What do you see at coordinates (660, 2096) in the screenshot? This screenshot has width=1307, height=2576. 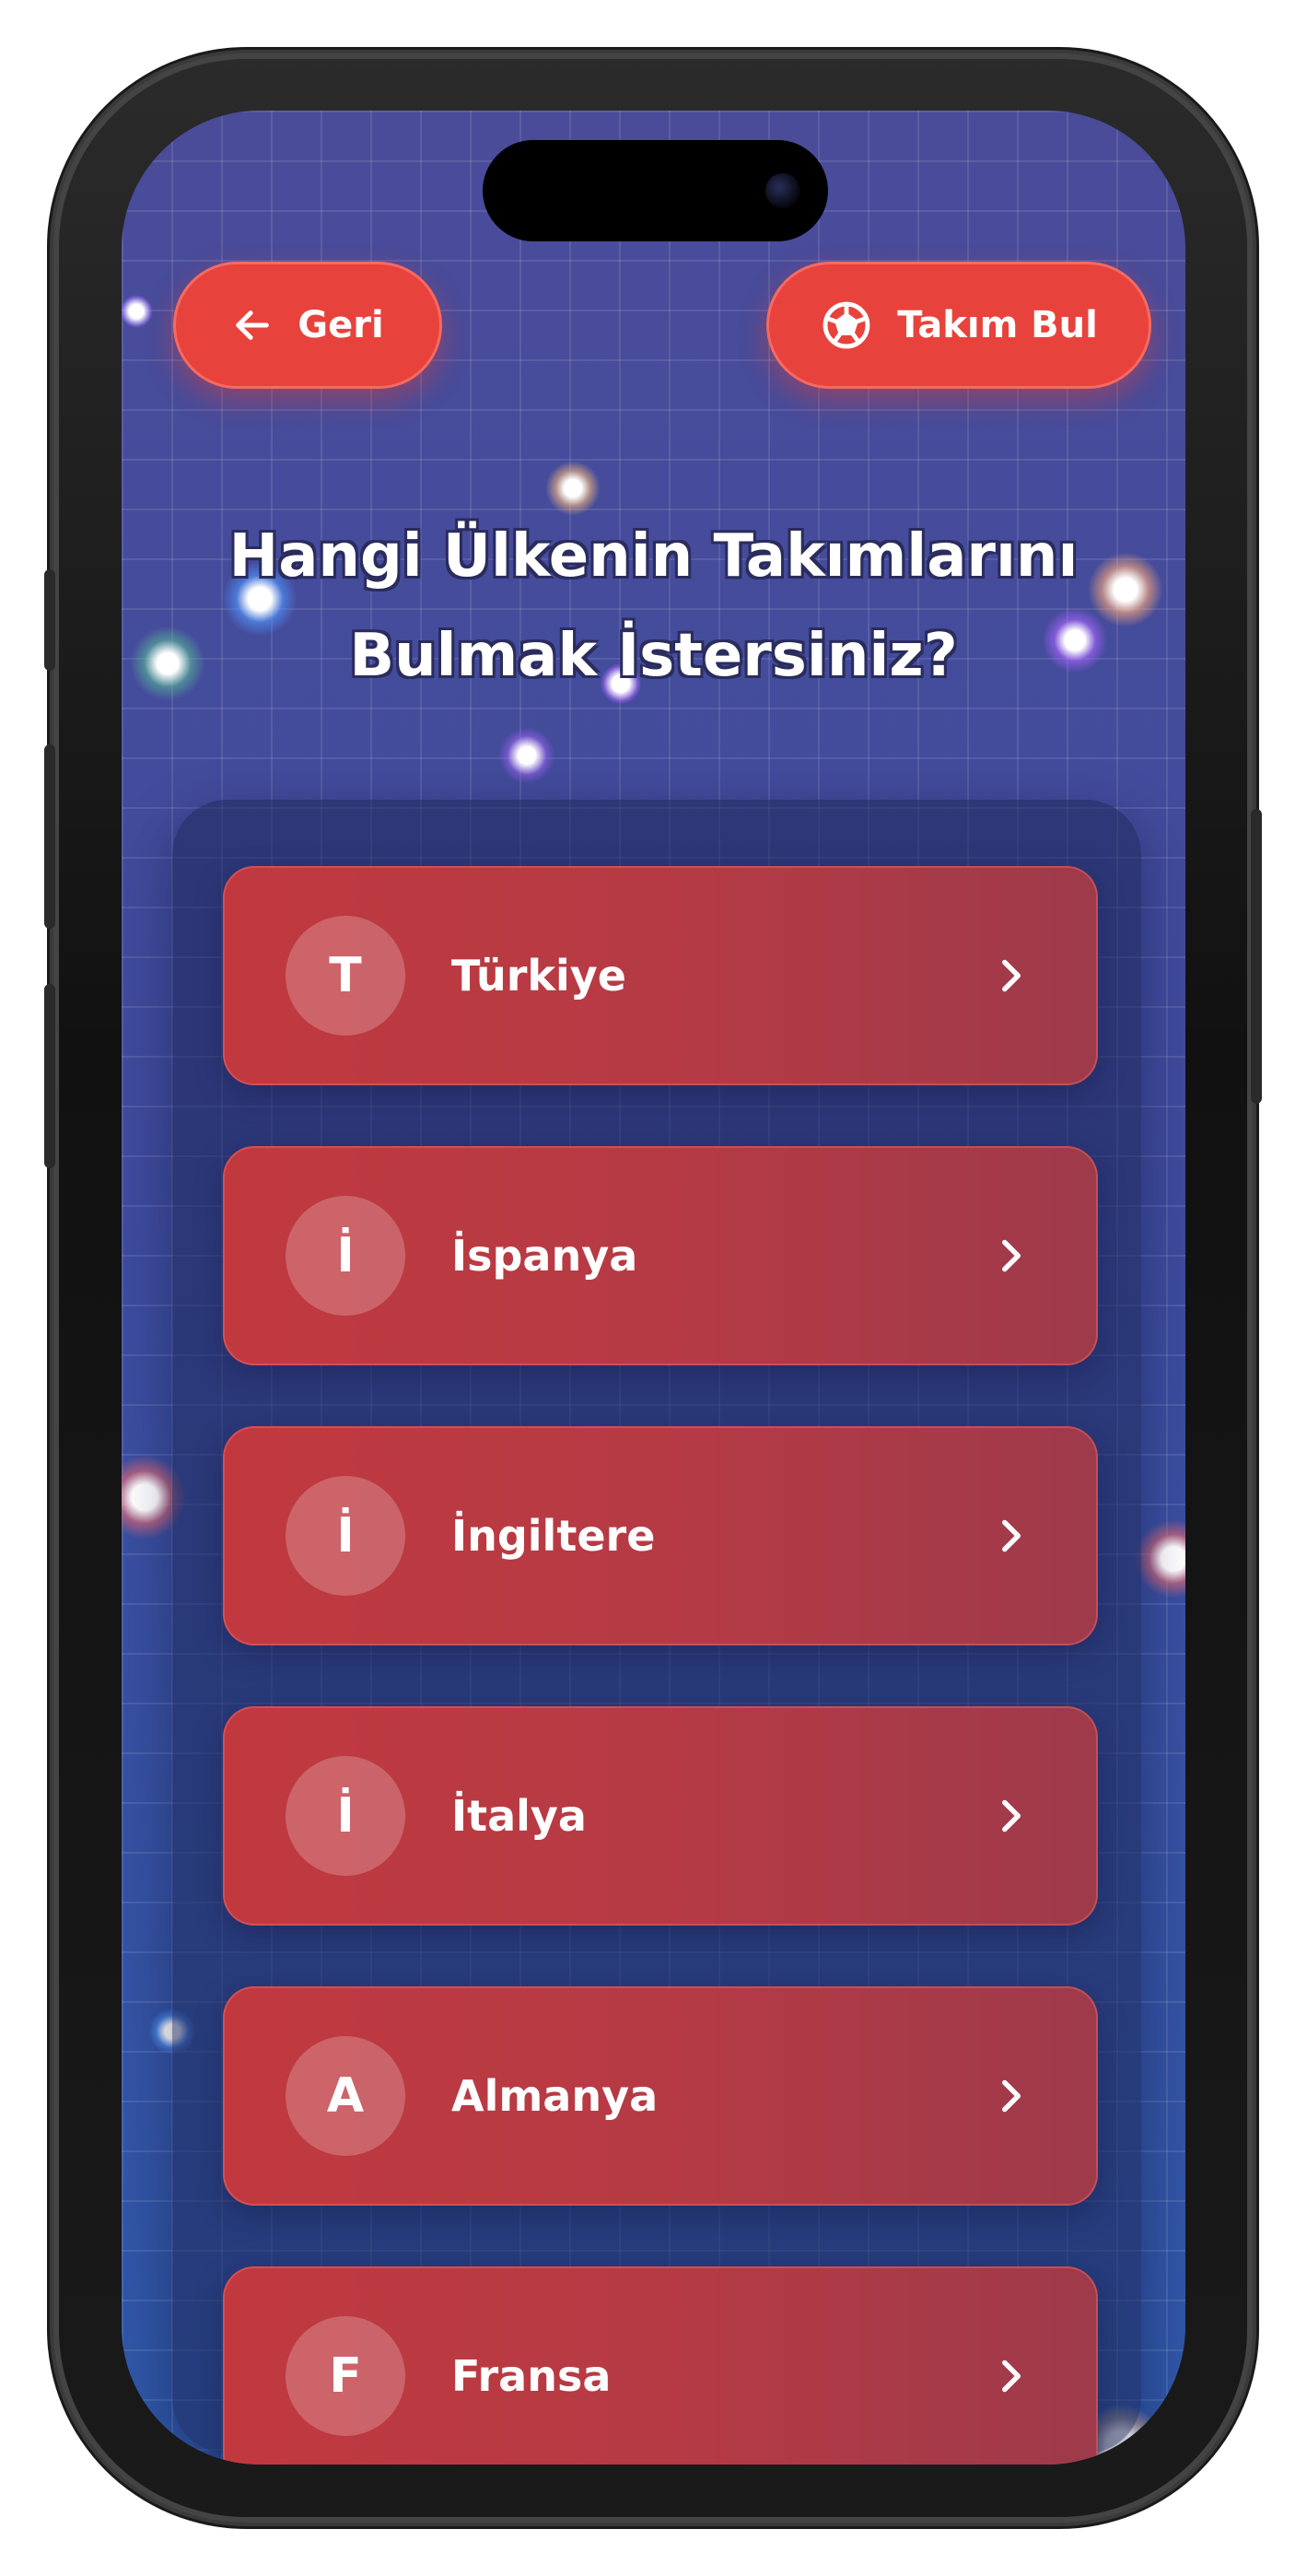 I see `country-item-almanya: A Almanya` at bounding box center [660, 2096].